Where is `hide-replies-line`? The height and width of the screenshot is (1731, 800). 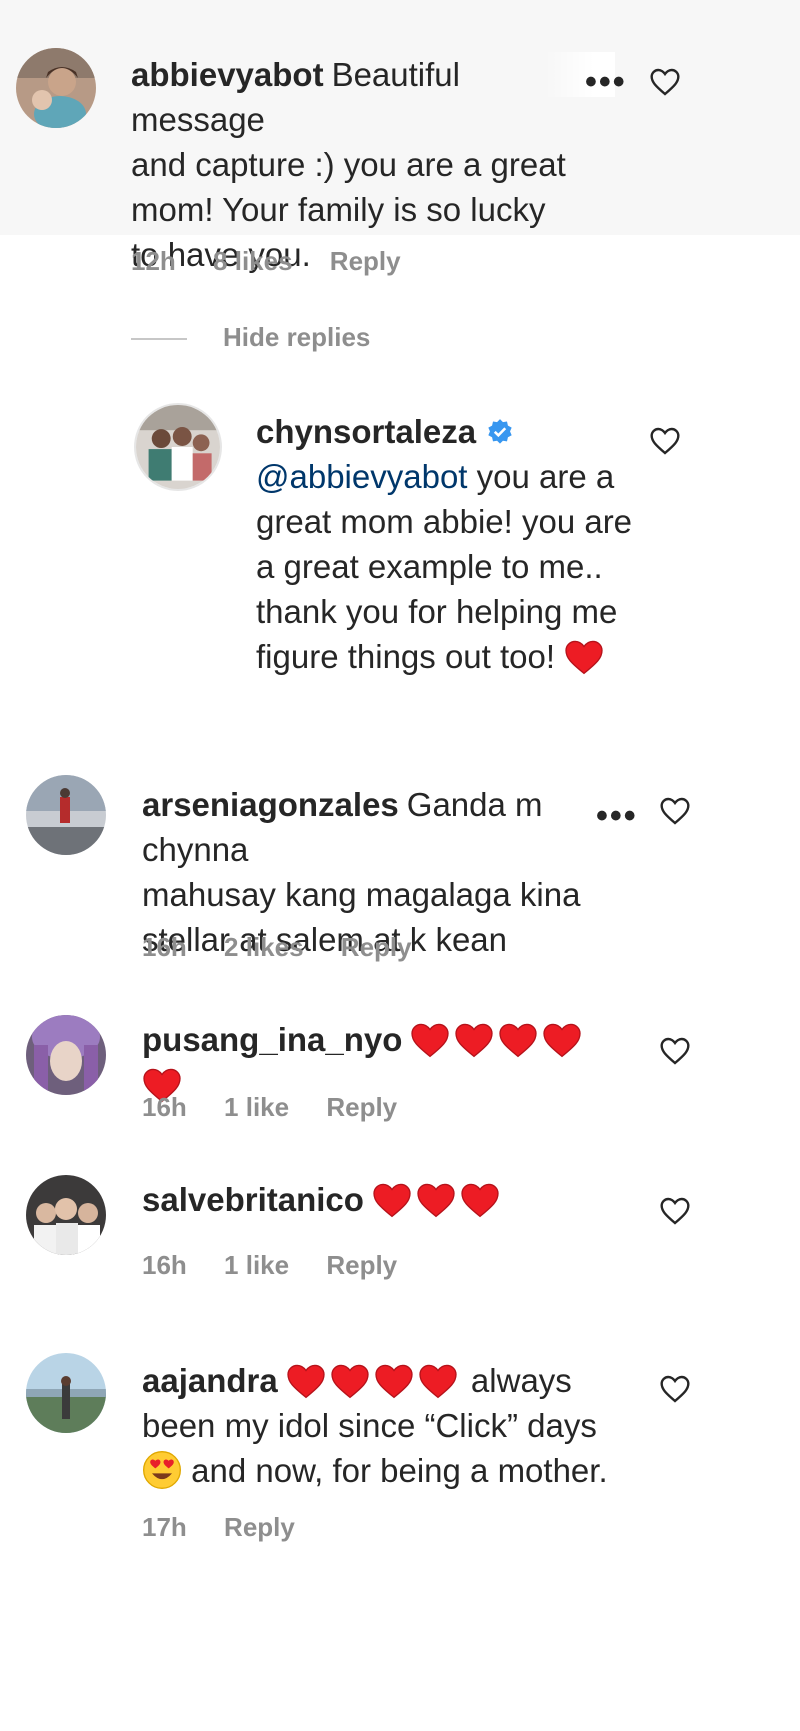 hide-replies-line is located at coordinates (159, 339).